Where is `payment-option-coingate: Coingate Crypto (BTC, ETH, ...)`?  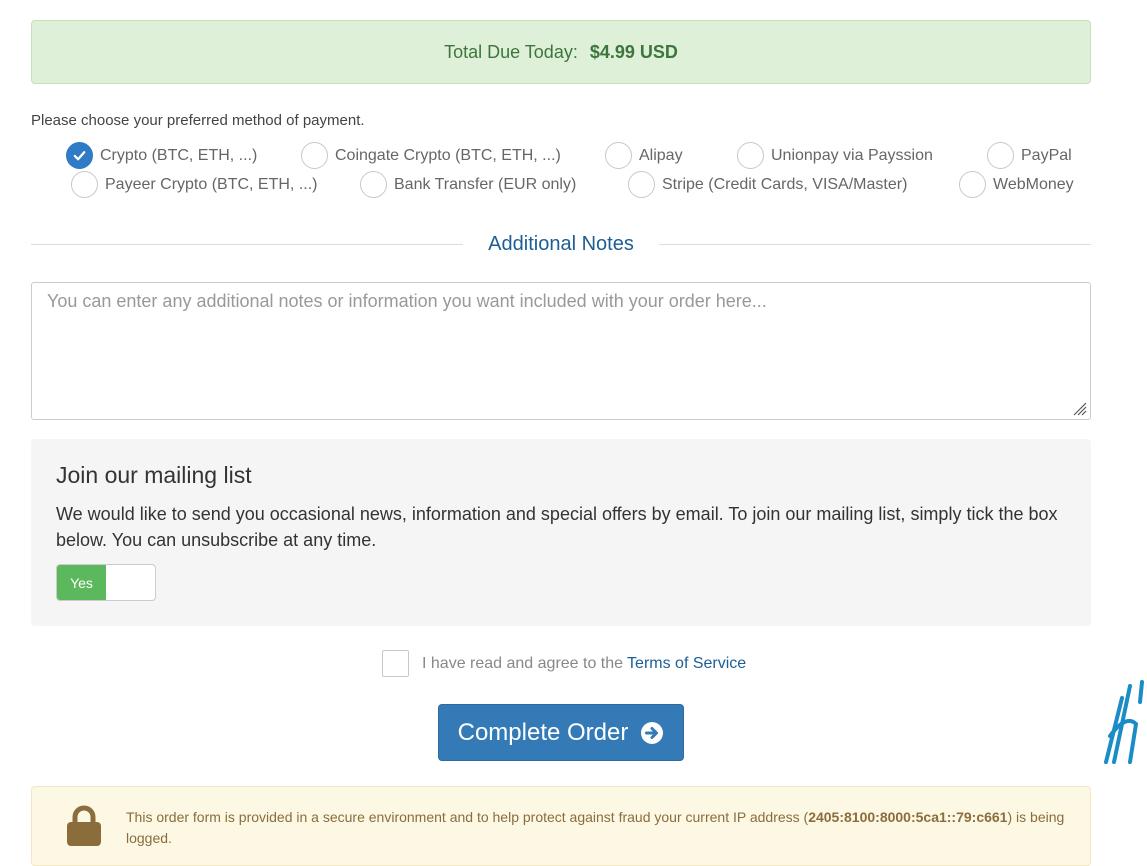
payment-option-coingate: Coingate Crypto (BTC, ETH, ...) is located at coordinates (431, 155).